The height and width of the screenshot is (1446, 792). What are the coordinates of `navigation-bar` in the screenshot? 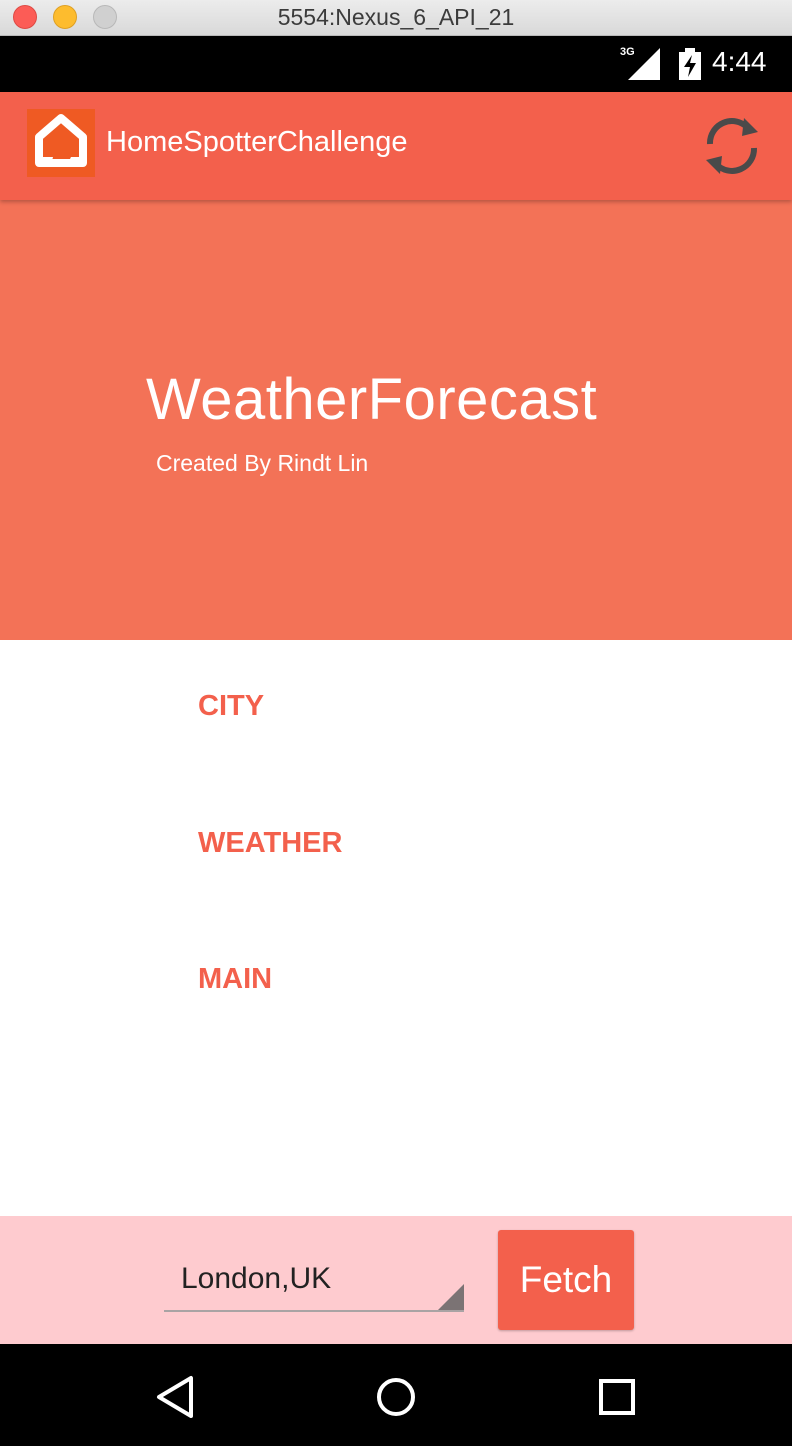 It's located at (396, 1395).